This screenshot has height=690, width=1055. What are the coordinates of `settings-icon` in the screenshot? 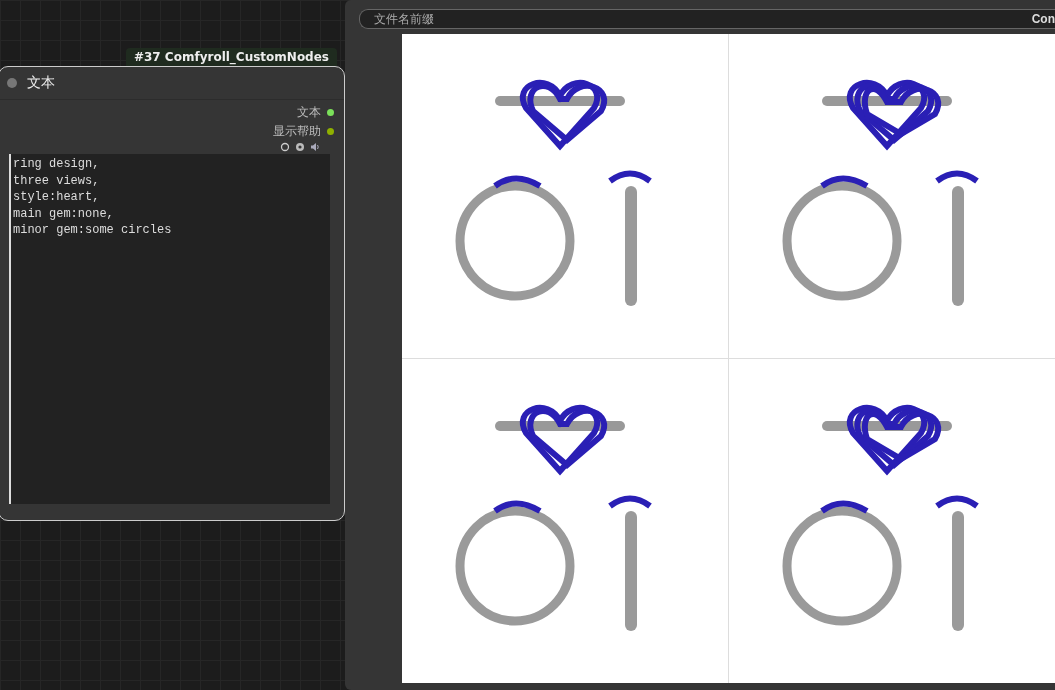 It's located at (300, 147).